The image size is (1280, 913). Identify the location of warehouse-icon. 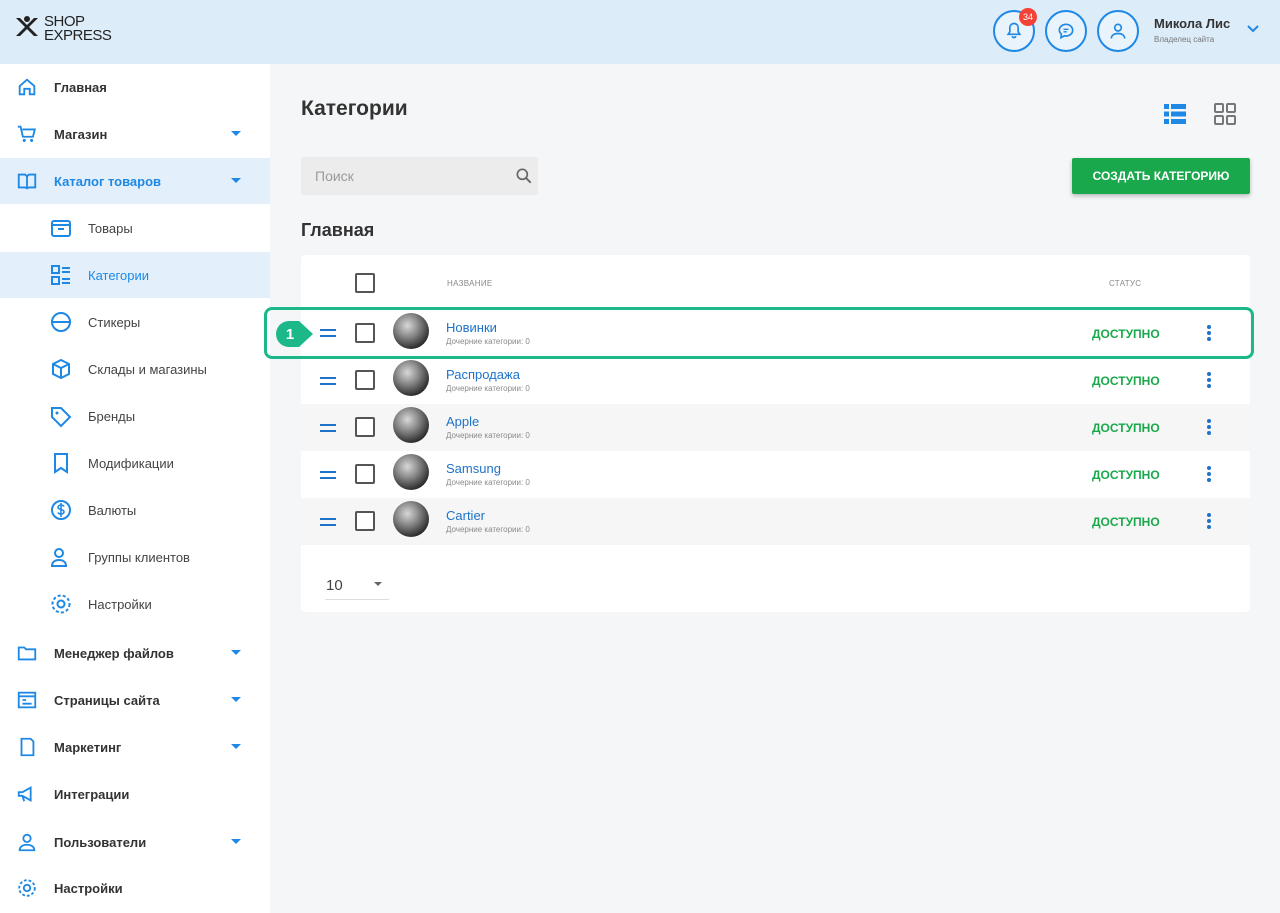
(61, 369).